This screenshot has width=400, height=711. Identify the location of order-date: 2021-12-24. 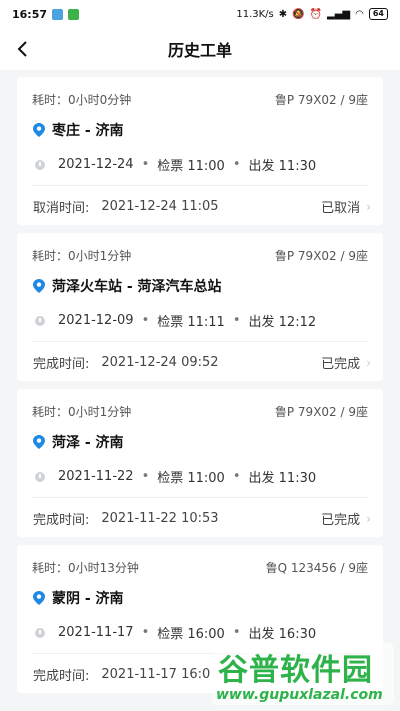
(96, 164).